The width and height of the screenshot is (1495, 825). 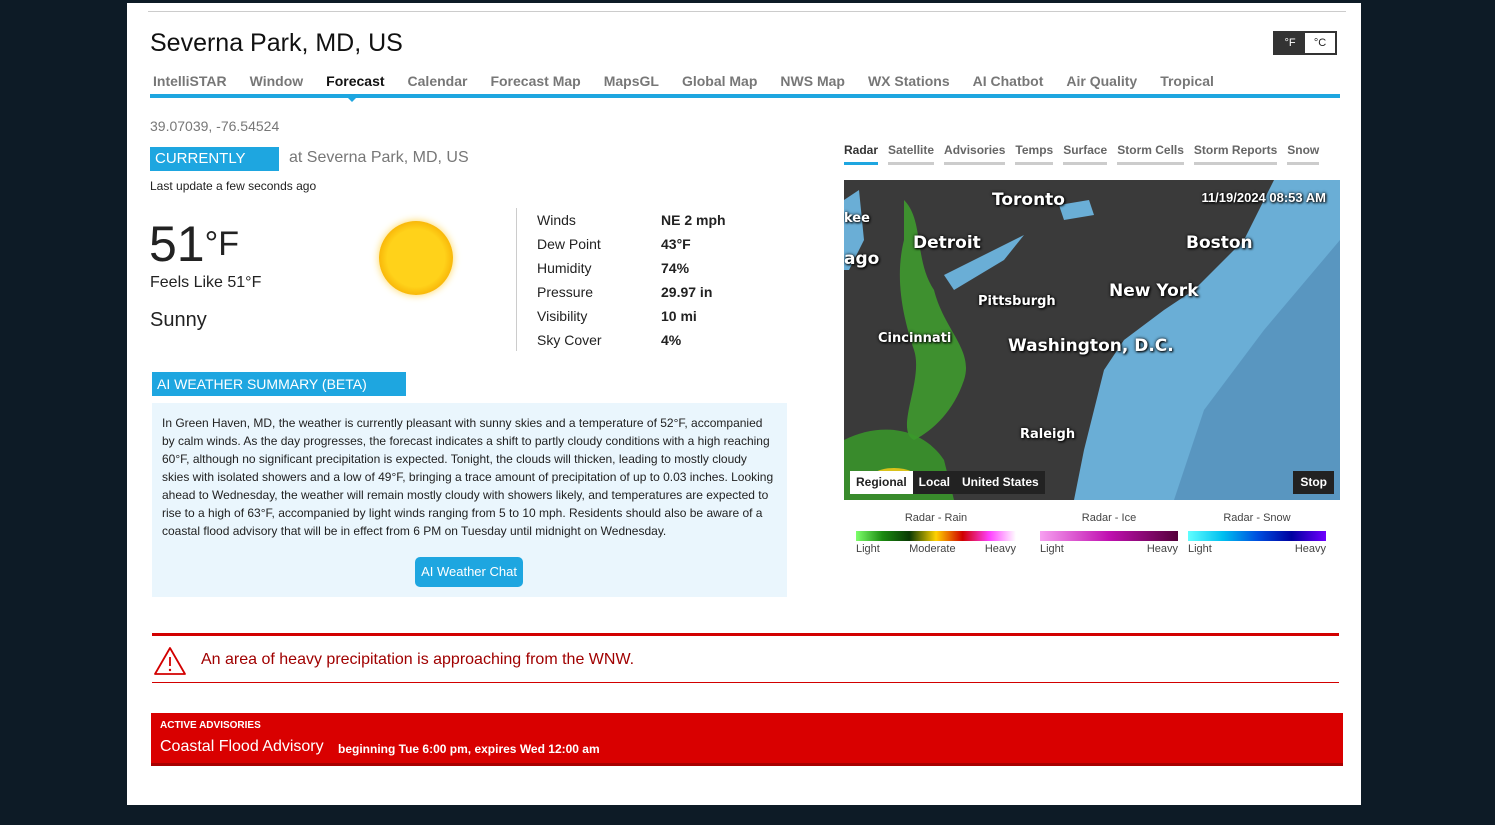 What do you see at coordinates (631, 340) in the screenshot?
I see `obs-row: Sky Cover 4%` at bounding box center [631, 340].